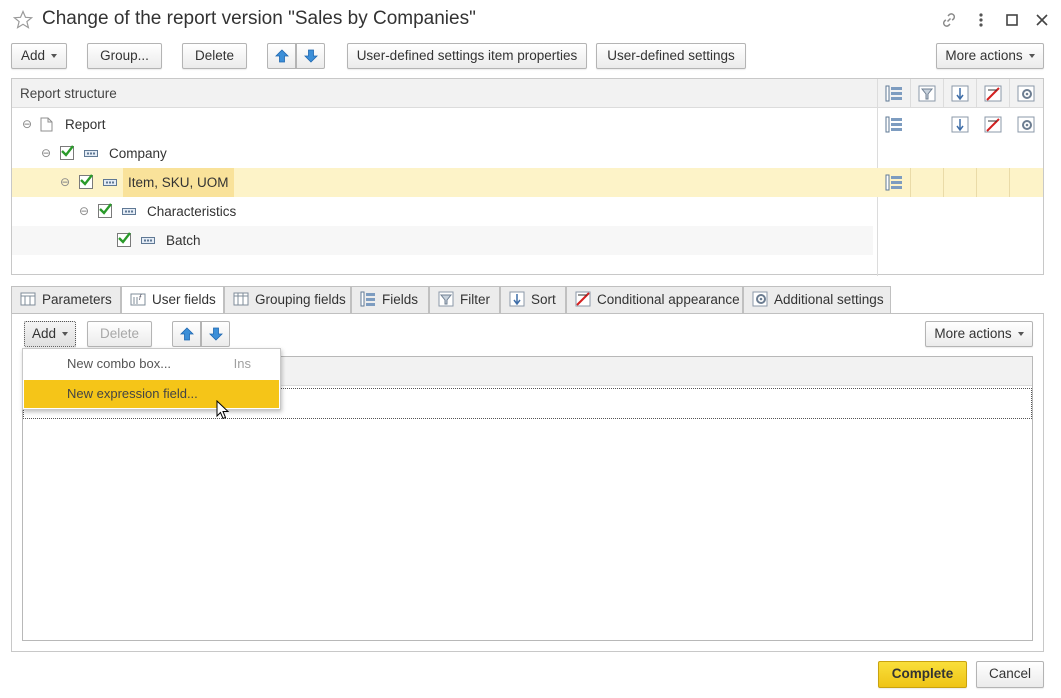 This screenshot has height=698, width=1061. Describe the element at coordinates (66, 299) in the screenshot. I see `tab-parameters: Parameters` at that location.